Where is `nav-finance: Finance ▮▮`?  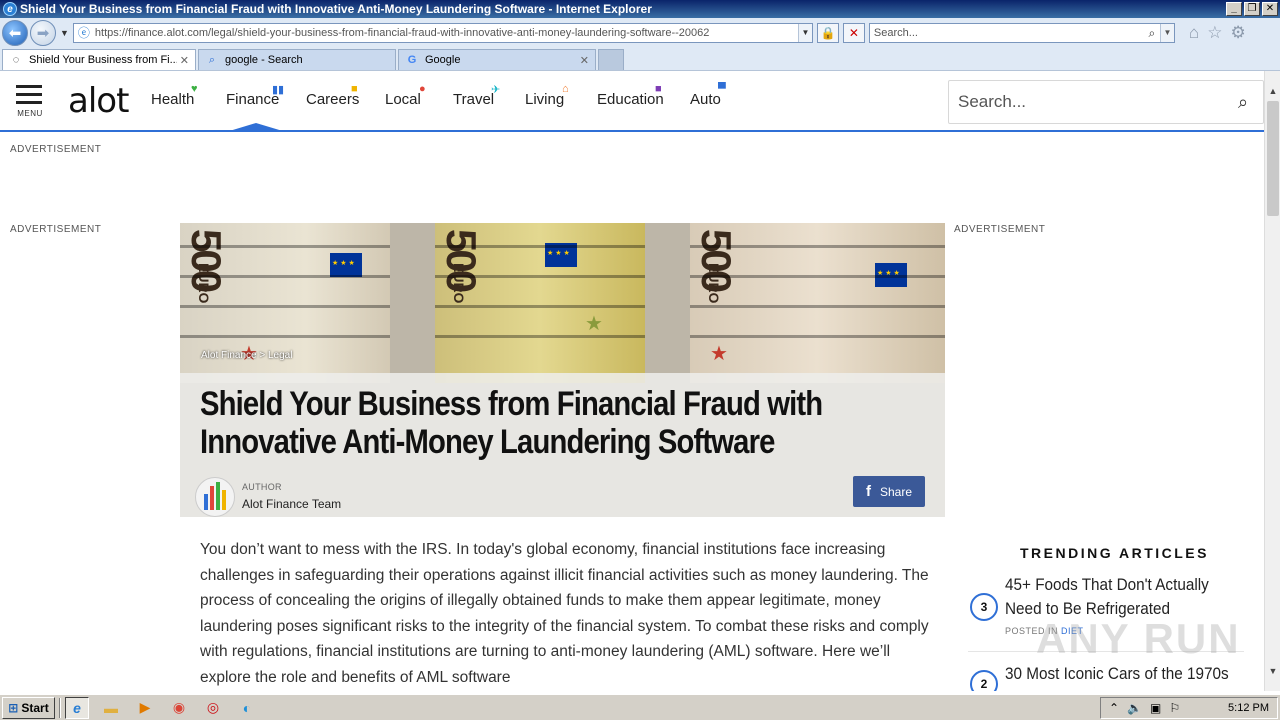
nav-finance: Finance ▮▮ is located at coordinates (255, 96).